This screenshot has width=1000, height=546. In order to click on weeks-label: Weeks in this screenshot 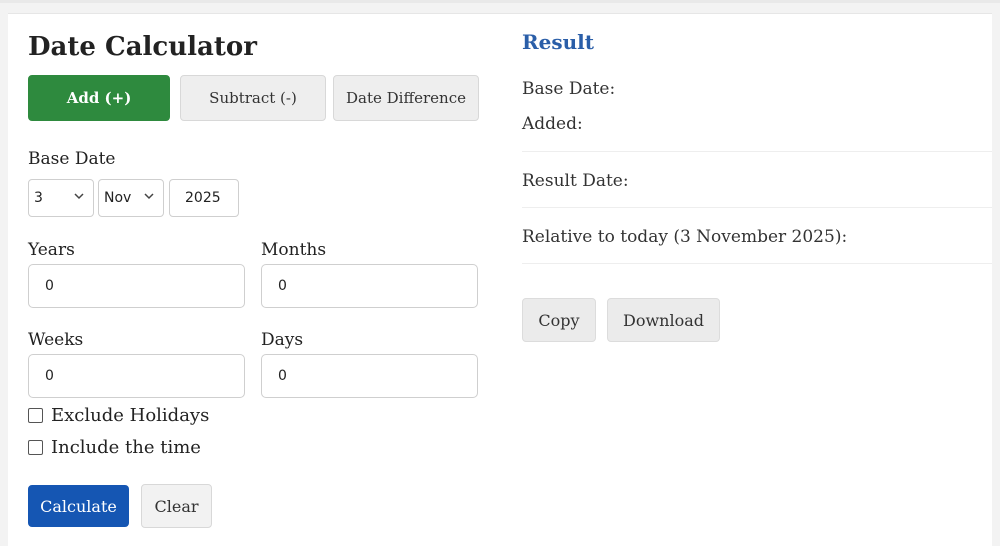, I will do `click(56, 340)`.